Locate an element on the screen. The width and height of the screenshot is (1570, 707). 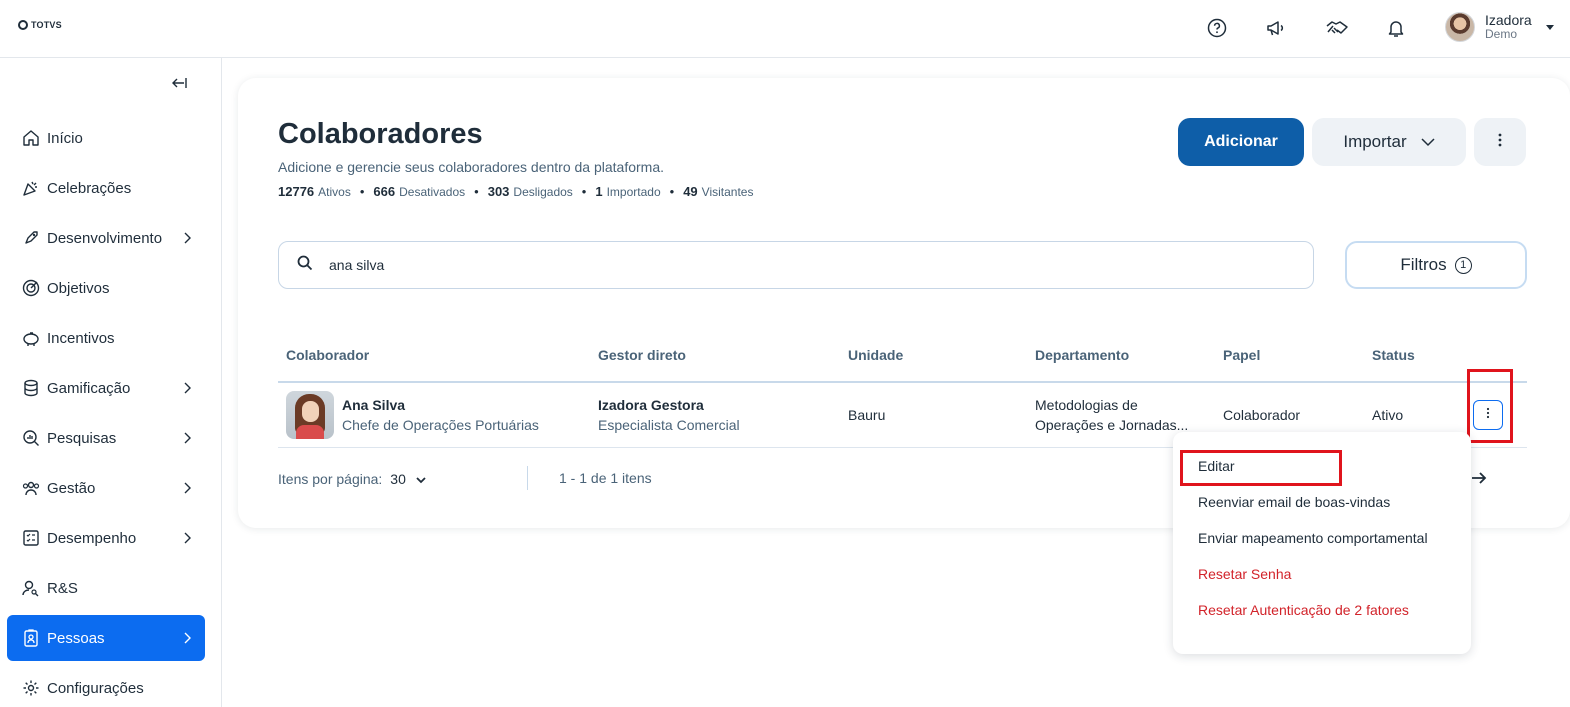
role-cell: Colaborador is located at coordinates (1262, 415).